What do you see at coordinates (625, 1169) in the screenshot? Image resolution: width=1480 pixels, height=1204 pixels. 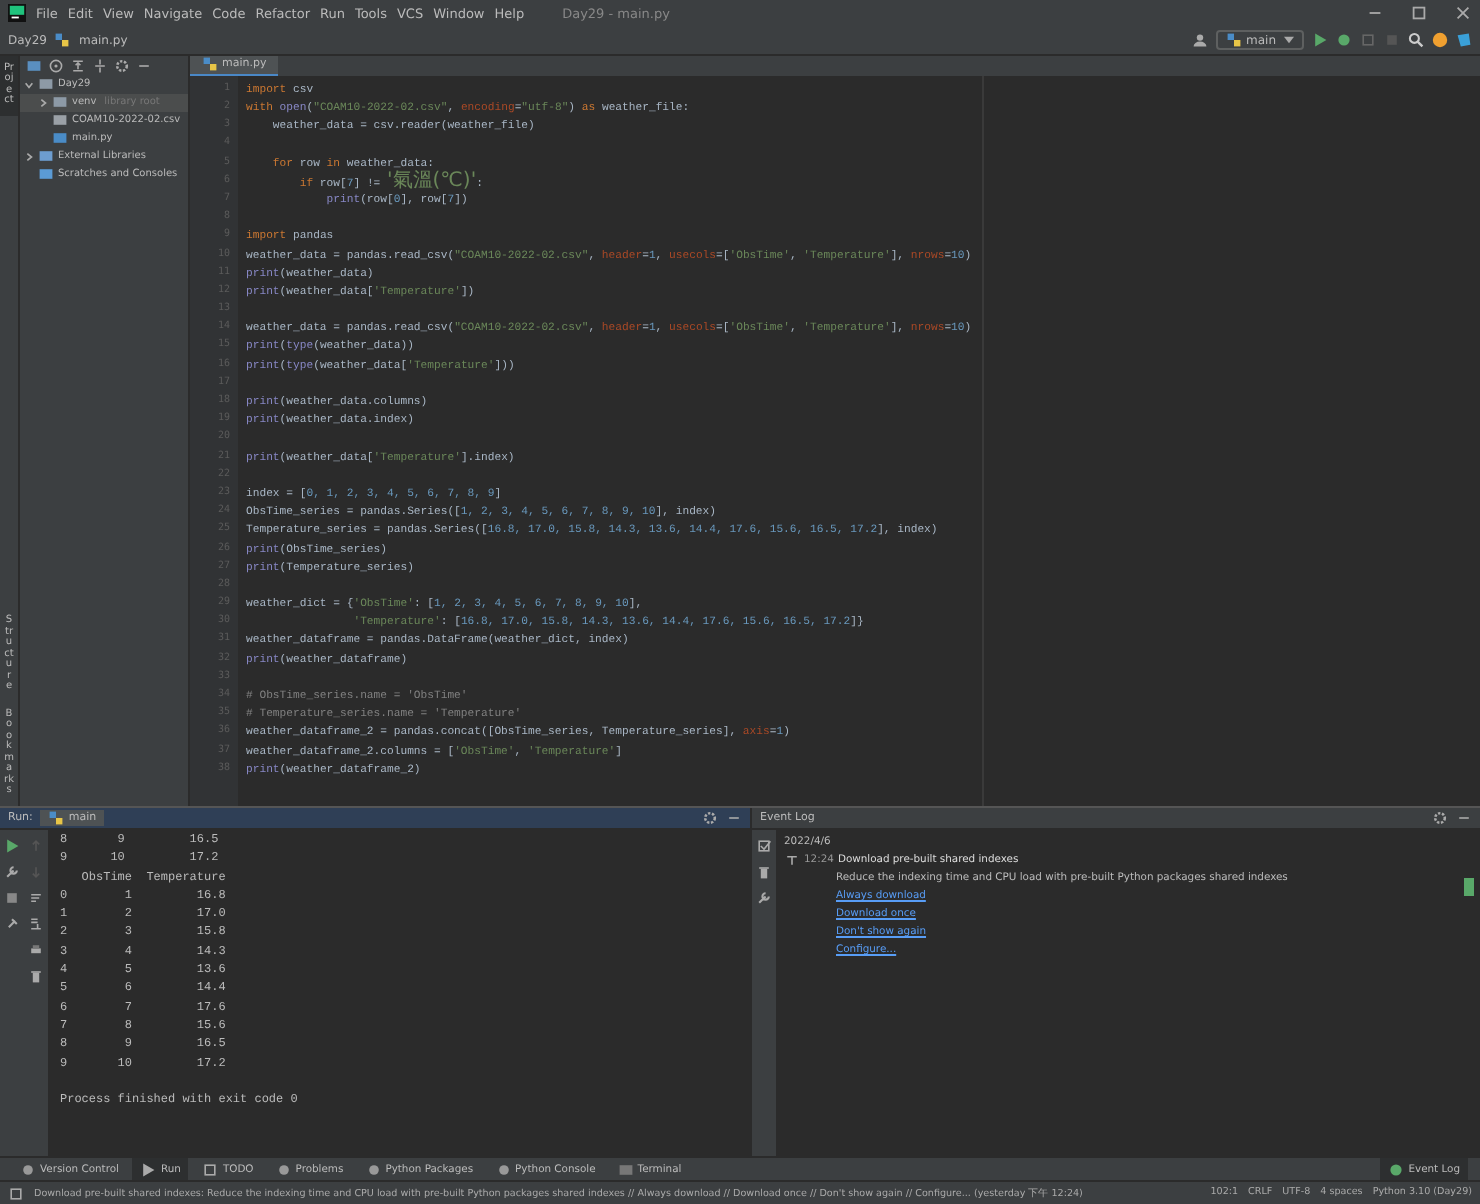 I see `terminal-icon` at bounding box center [625, 1169].